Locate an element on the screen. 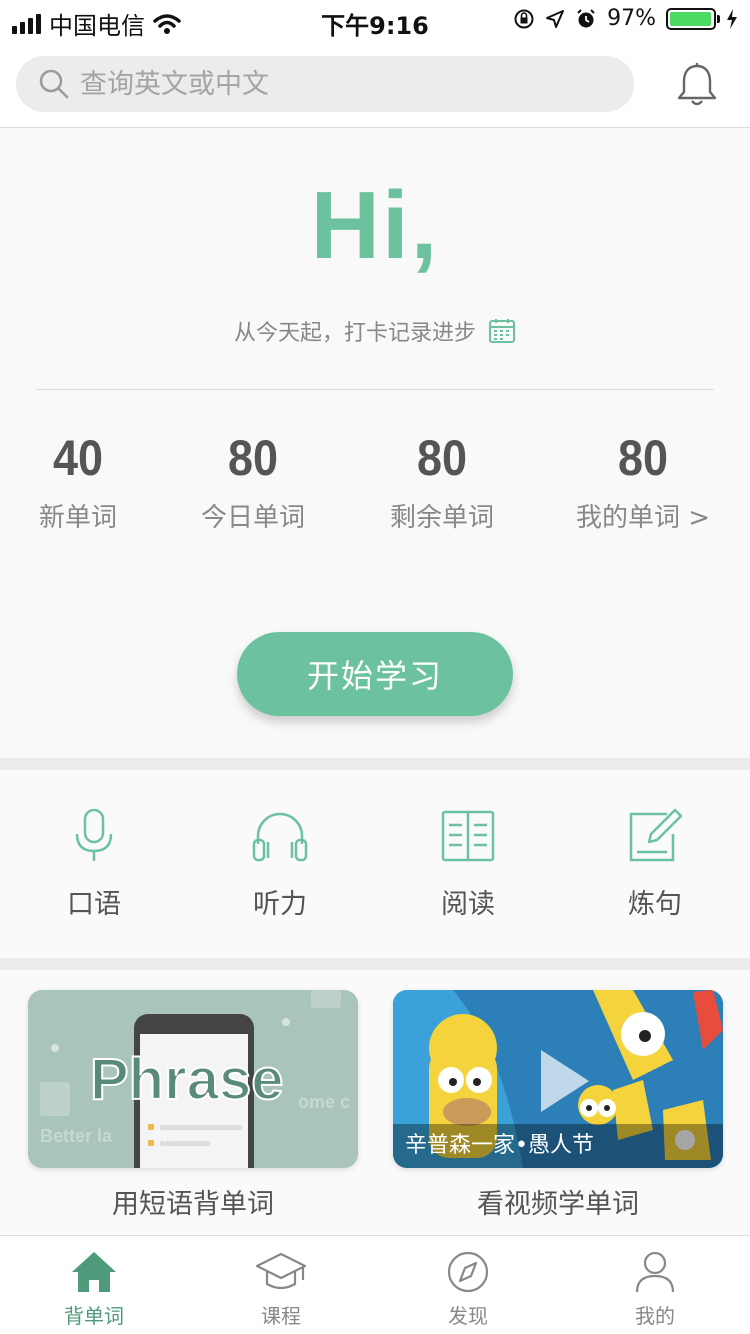 The height and width of the screenshot is (1334, 750). feature-label: 口语 is located at coordinates (94, 904).